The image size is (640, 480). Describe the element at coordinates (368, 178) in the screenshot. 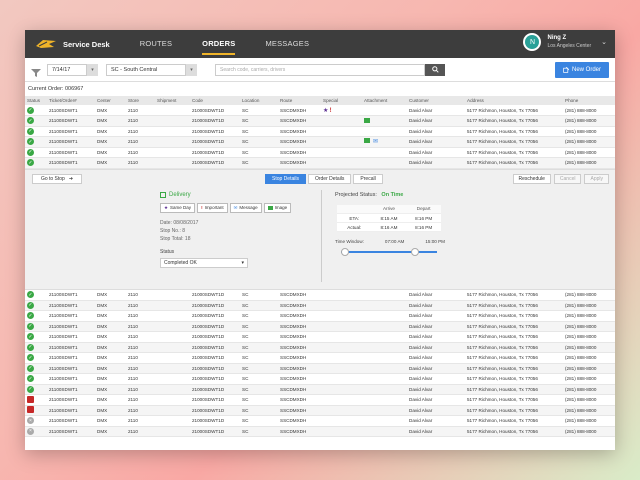

I see `tab-precall: Precall` at that location.